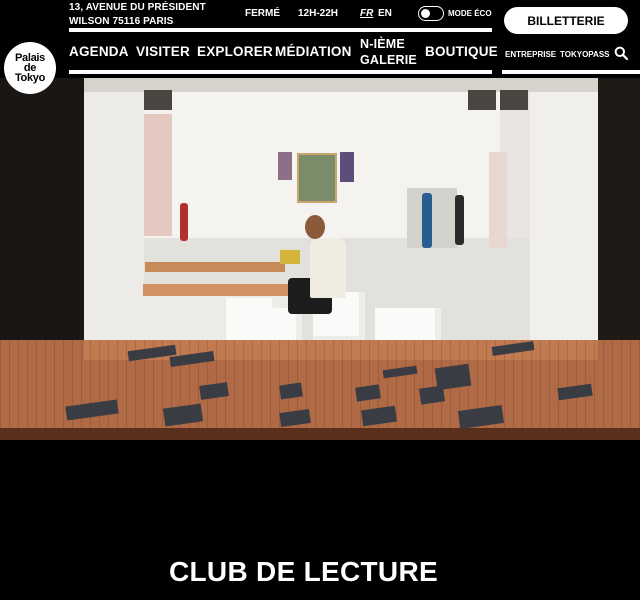 The width and height of the screenshot is (640, 600). I want to click on eco-mode-toggle, so click(431, 13).